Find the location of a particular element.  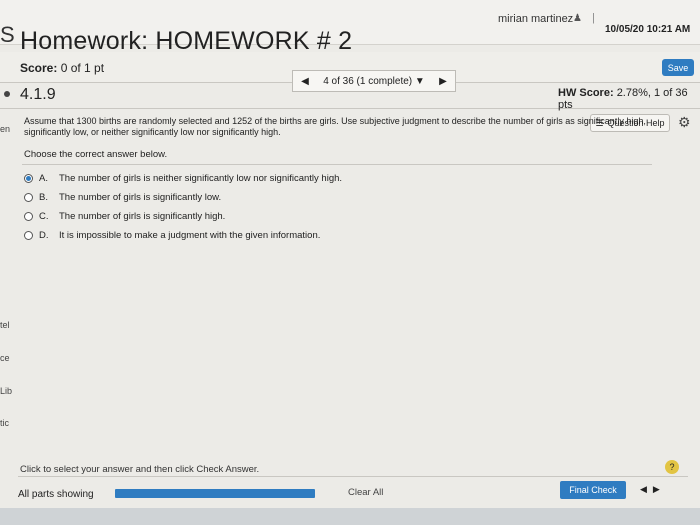

score: Score: 0 of 1 pt is located at coordinates (62, 68).